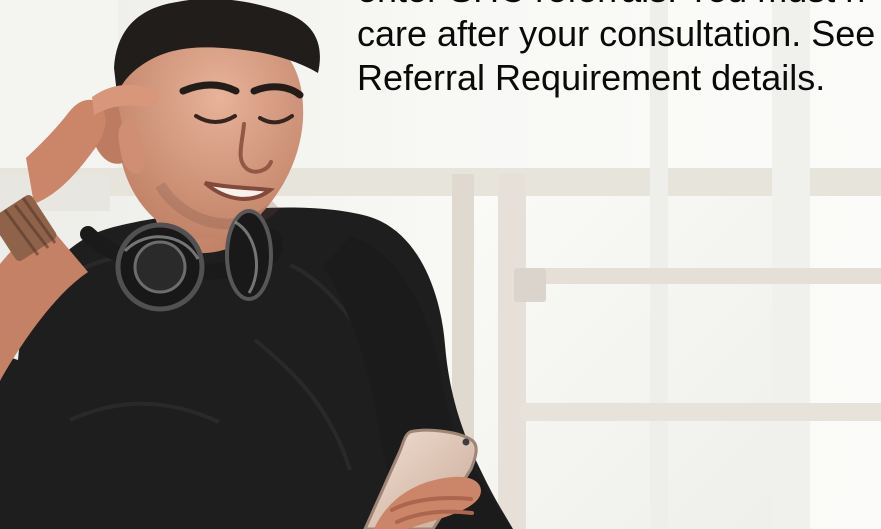 This screenshot has height=529, width=881. Describe the element at coordinates (616, 33) in the screenshot. I see `caption-line-2: care after your consultation. See` at that location.